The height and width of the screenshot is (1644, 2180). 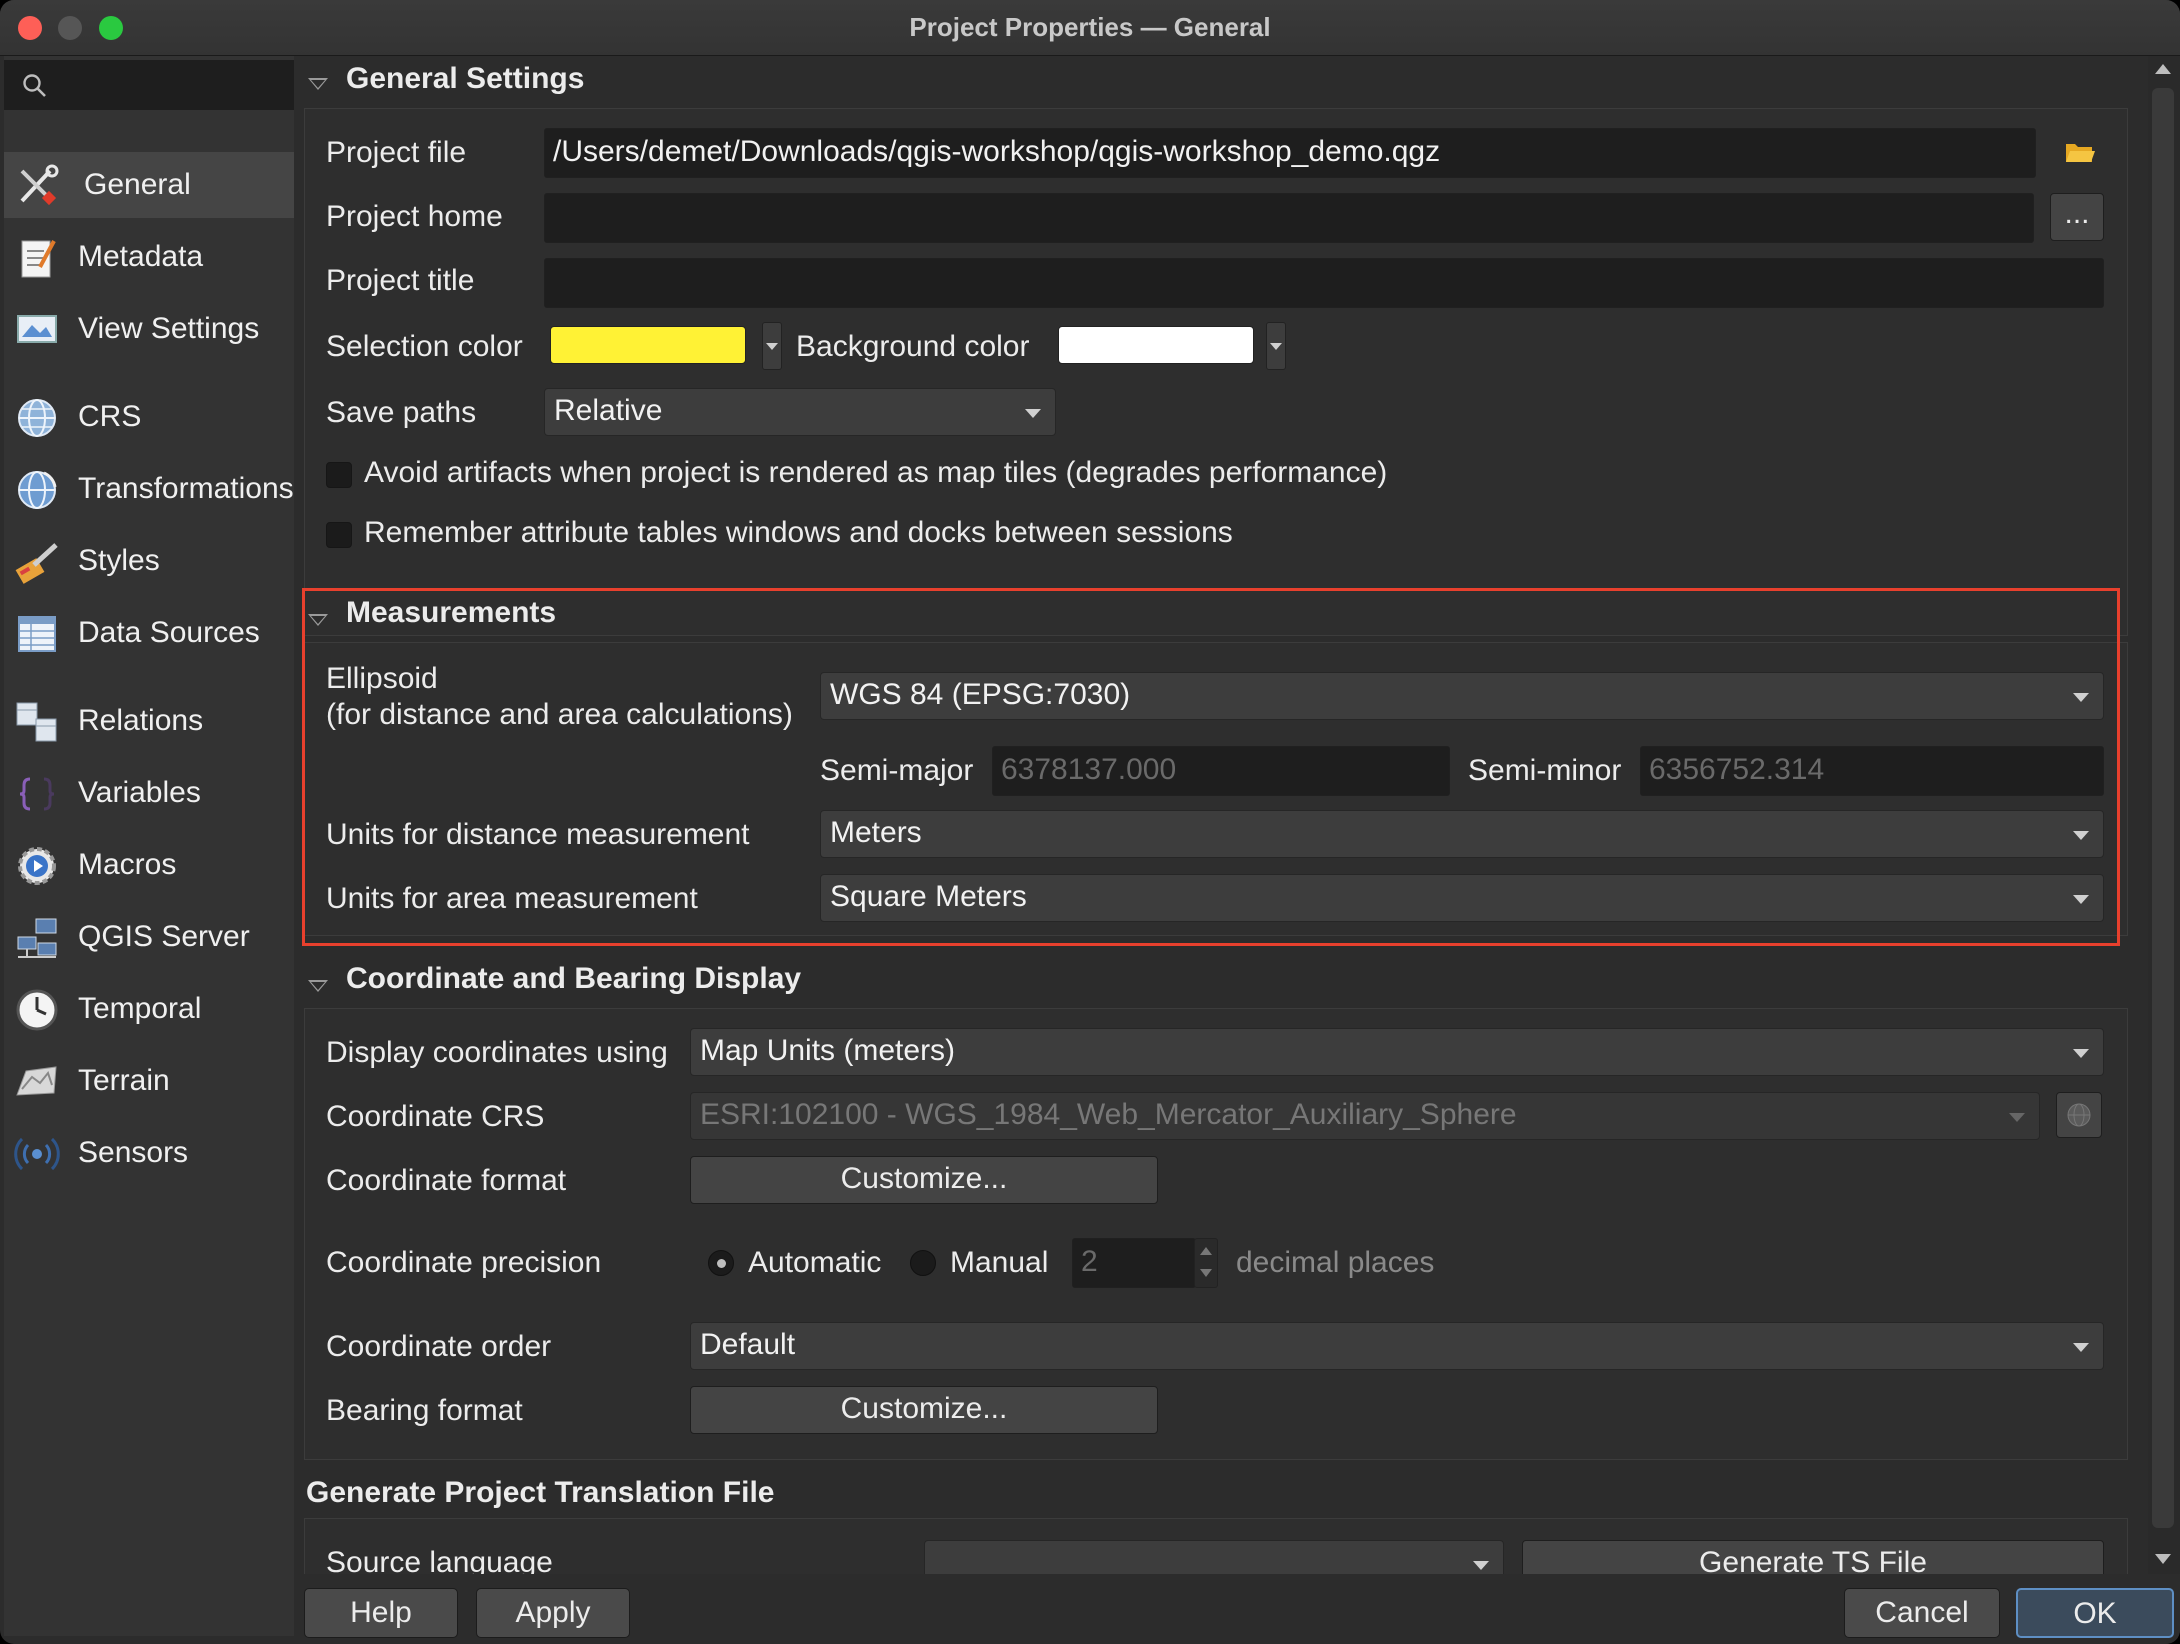 What do you see at coordinates (37, 634) in the screenshot?
I see `data-sources-icon` at bounding box center [37, 634].